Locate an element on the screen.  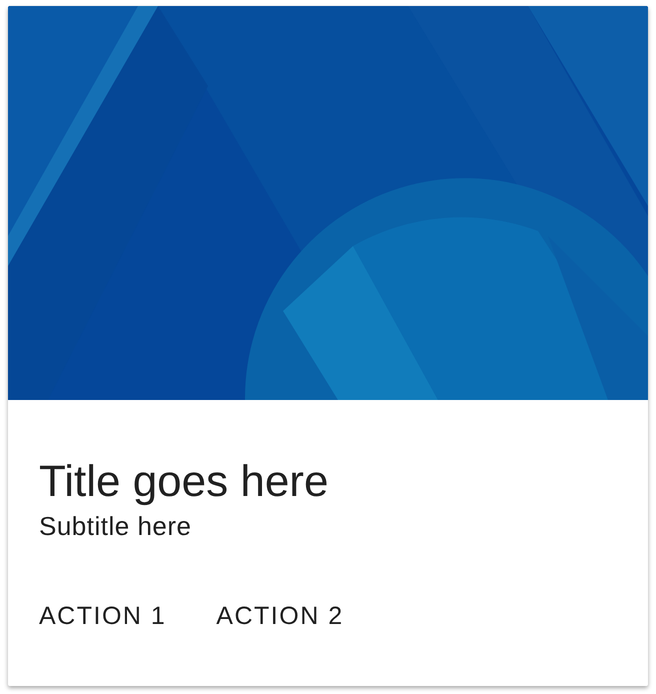
action-button: ACTION 1 is located at coordinates (102, 616).